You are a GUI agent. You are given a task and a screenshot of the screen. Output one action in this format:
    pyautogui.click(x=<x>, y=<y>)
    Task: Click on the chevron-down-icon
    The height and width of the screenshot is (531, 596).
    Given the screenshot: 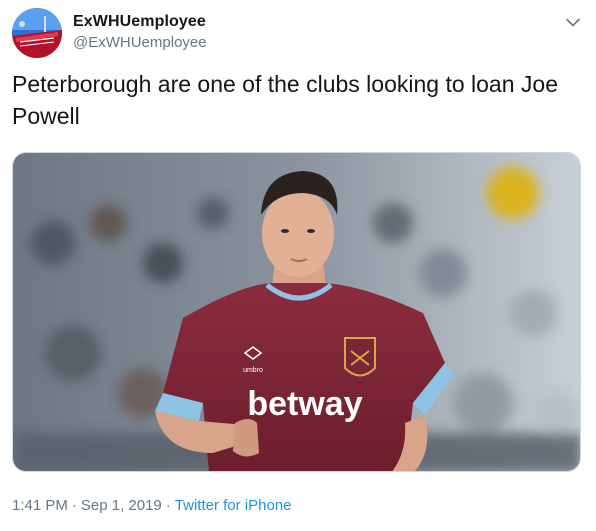 What is the action you would take?
    pyautogui.click(x=573, y=22)
    